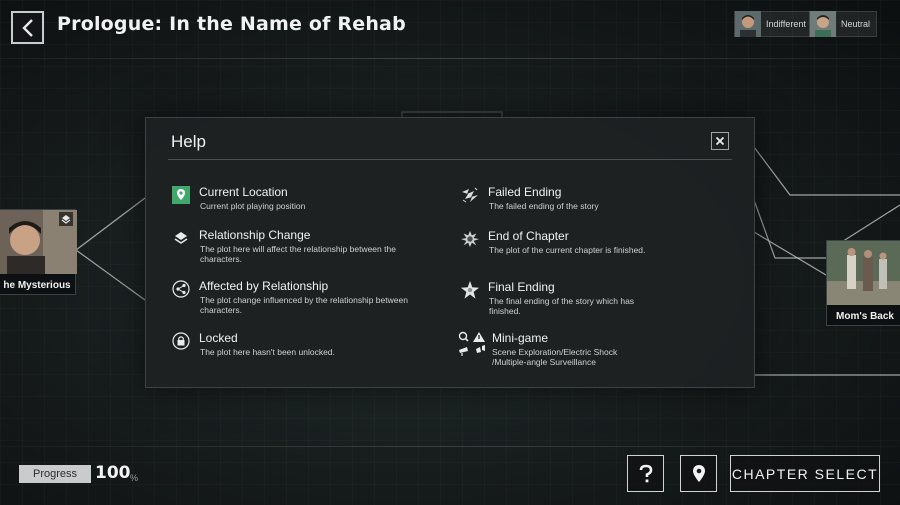 This screenshot has height=505, width=900. What do you see at coordinates (470, 290) in the screenshot?
I see `final-ending-icon` at bounding box center [470, 290].